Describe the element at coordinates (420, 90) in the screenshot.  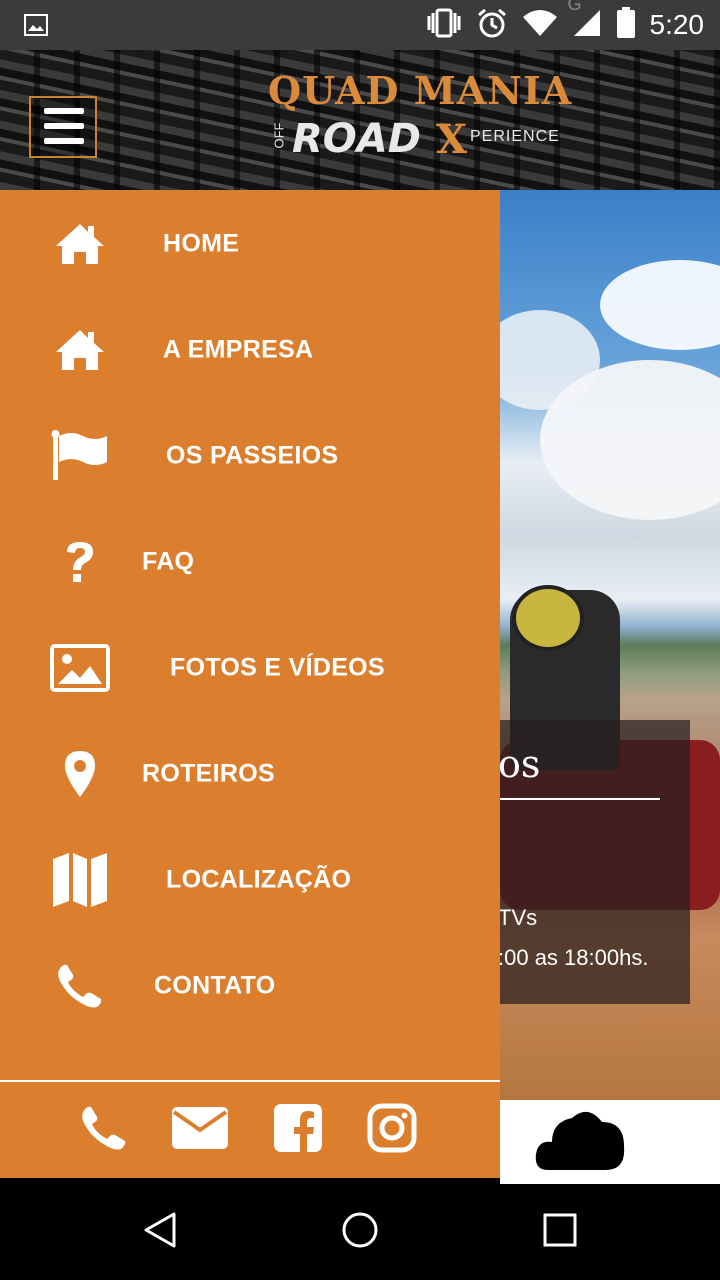
I see `logo-title: QUAD MANIA` at that location.